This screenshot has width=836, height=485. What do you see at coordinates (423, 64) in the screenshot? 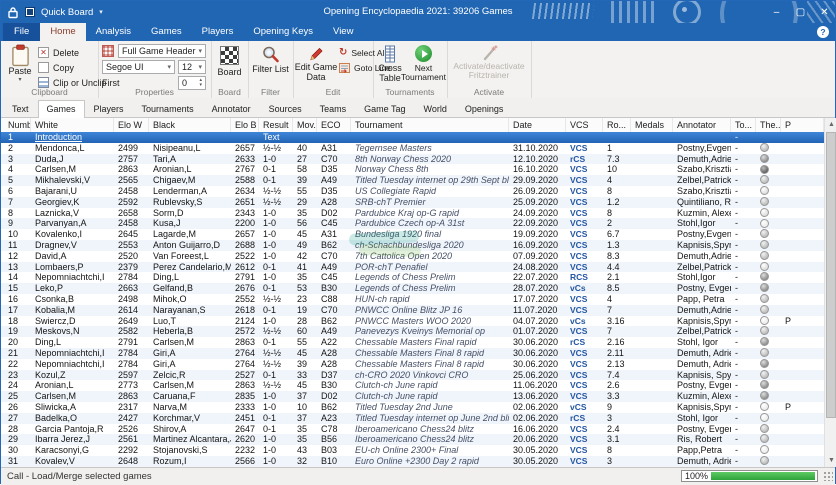
I see `next-tournament-button: Next Tournament` at bounding box center [423, 64].